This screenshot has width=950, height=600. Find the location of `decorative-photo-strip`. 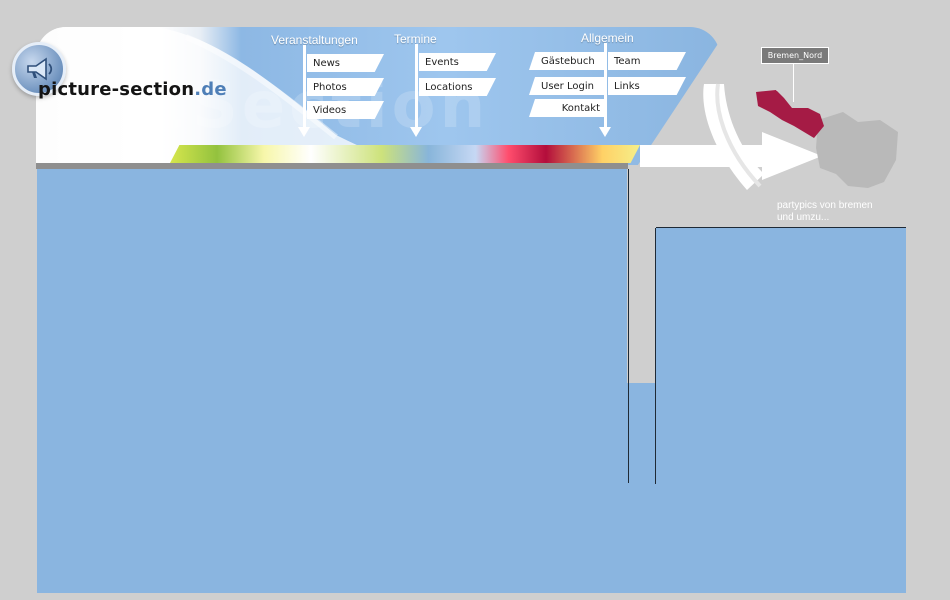

decorative-photo-strip is located at coordinates (405, 154).